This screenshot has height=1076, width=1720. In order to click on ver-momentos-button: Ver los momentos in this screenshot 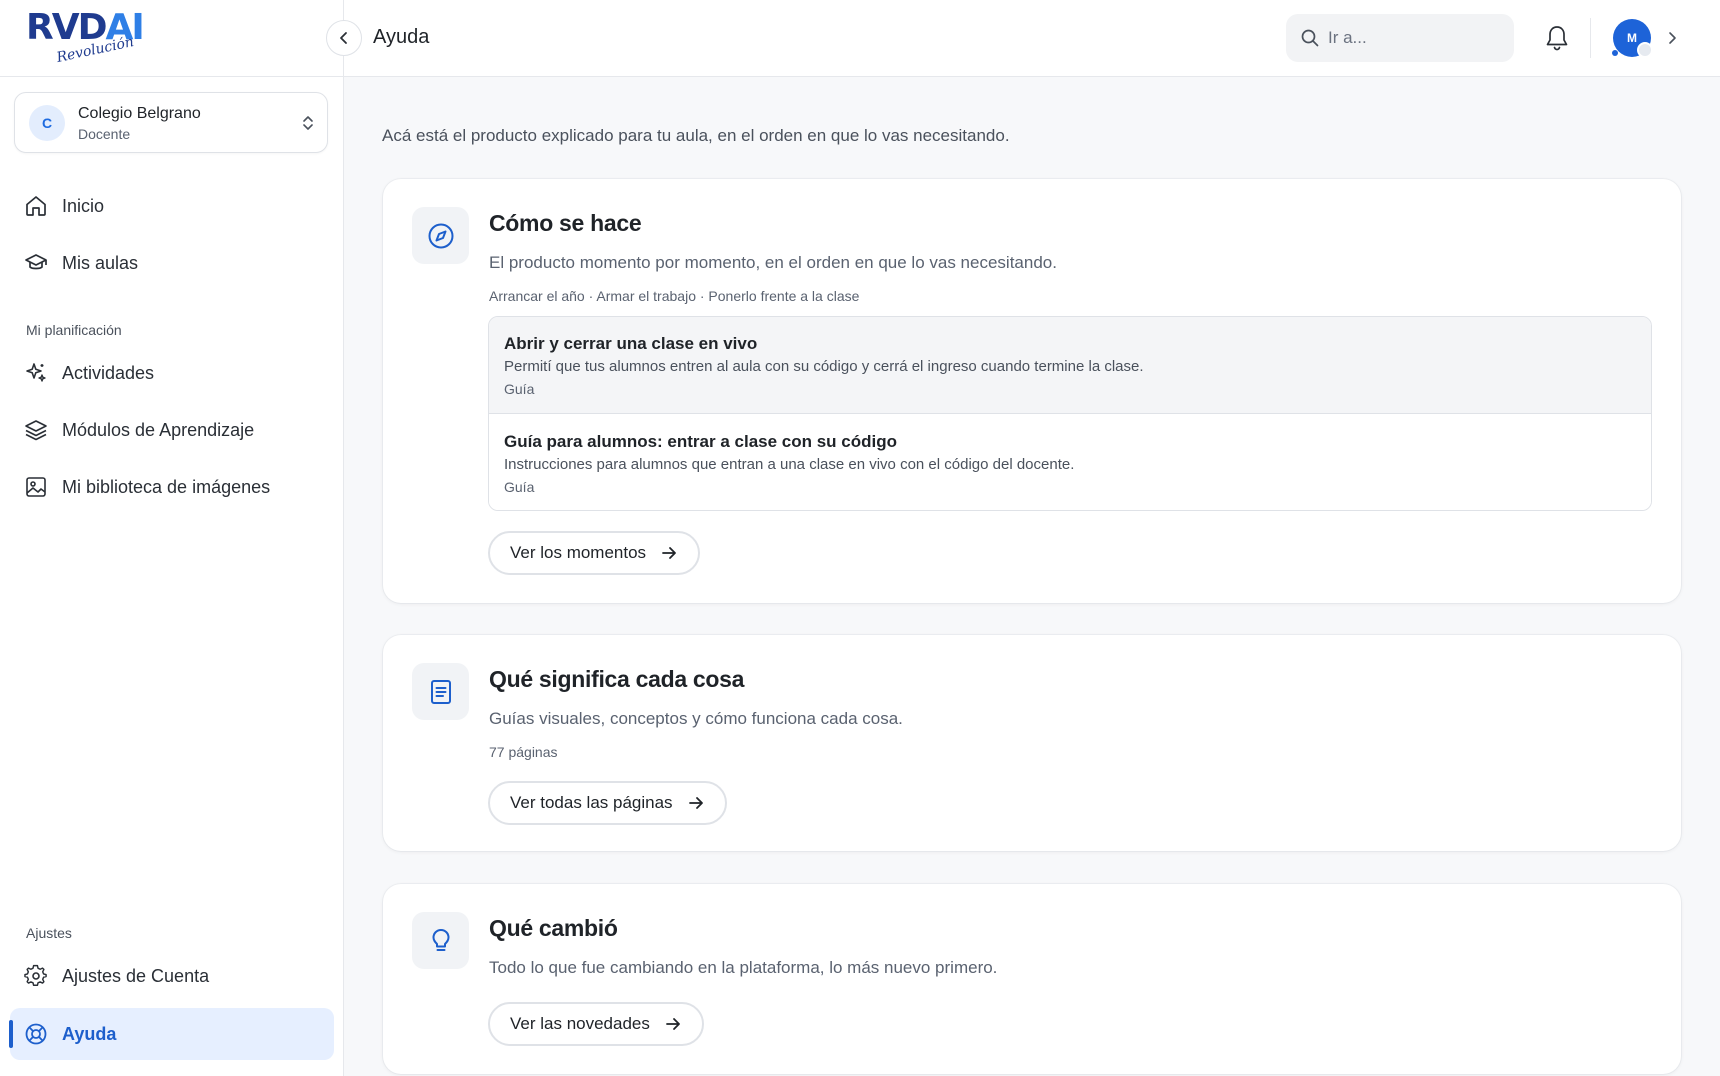, I will do `click(594, 553)`.